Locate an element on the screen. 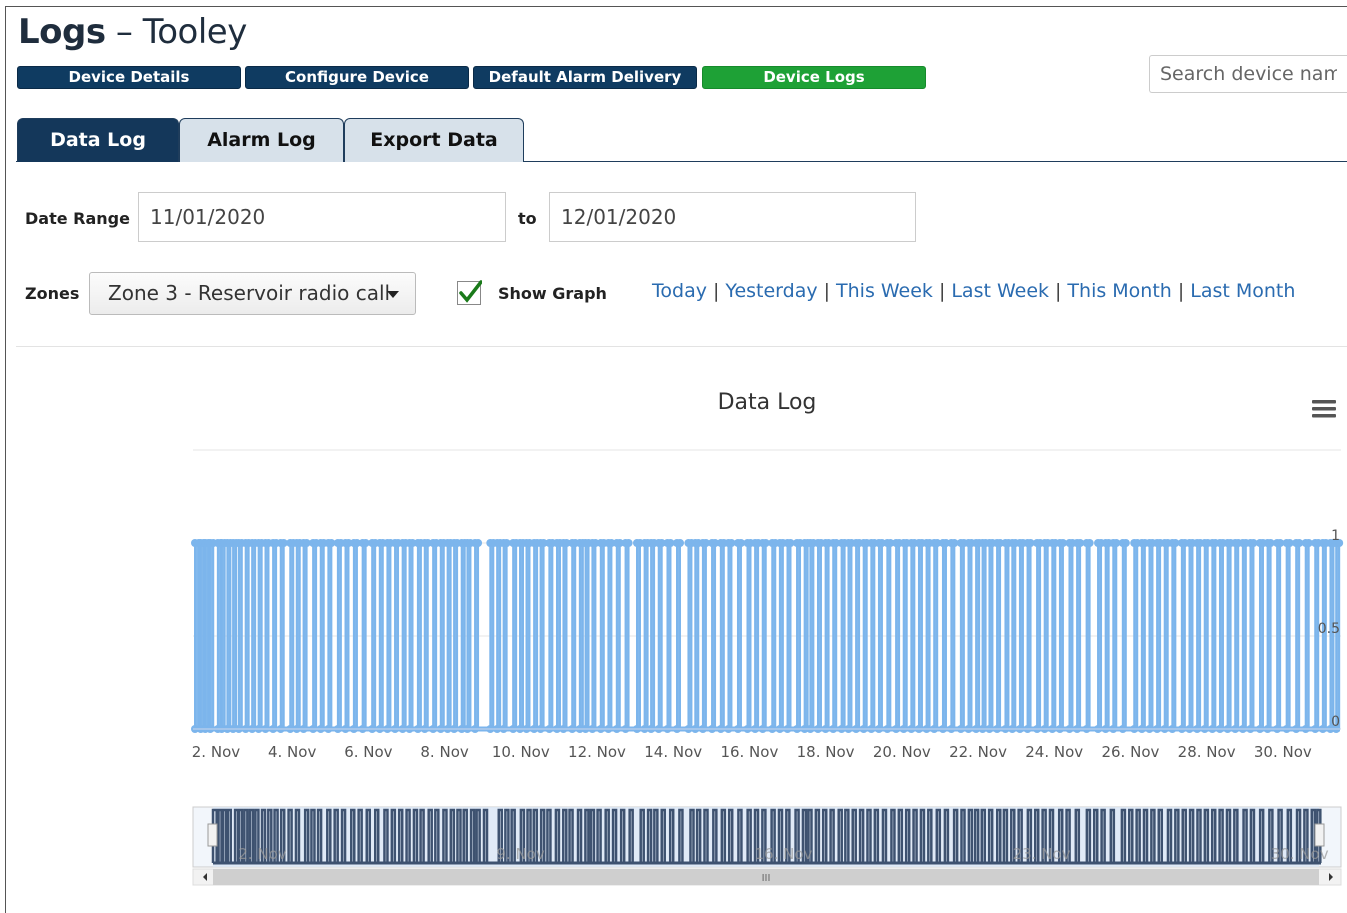  device-search-input is located at coordinates (1248, 74).